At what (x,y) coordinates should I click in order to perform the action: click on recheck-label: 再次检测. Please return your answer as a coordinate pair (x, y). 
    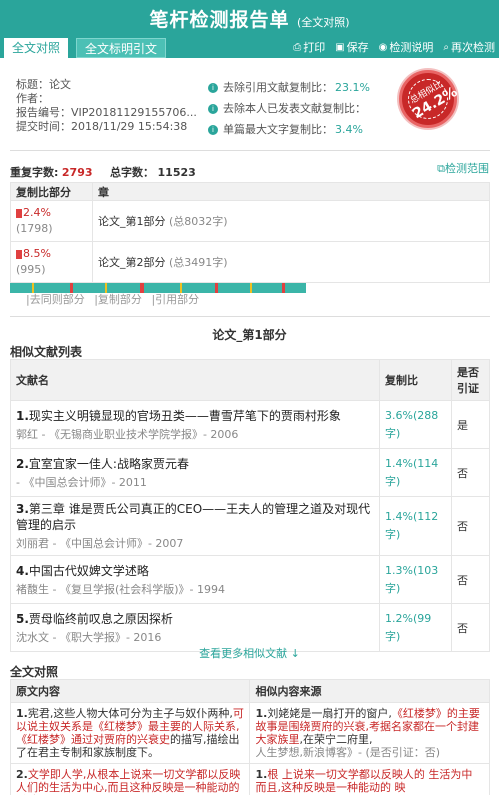
    Looking at the image, I should click on (473, 47).